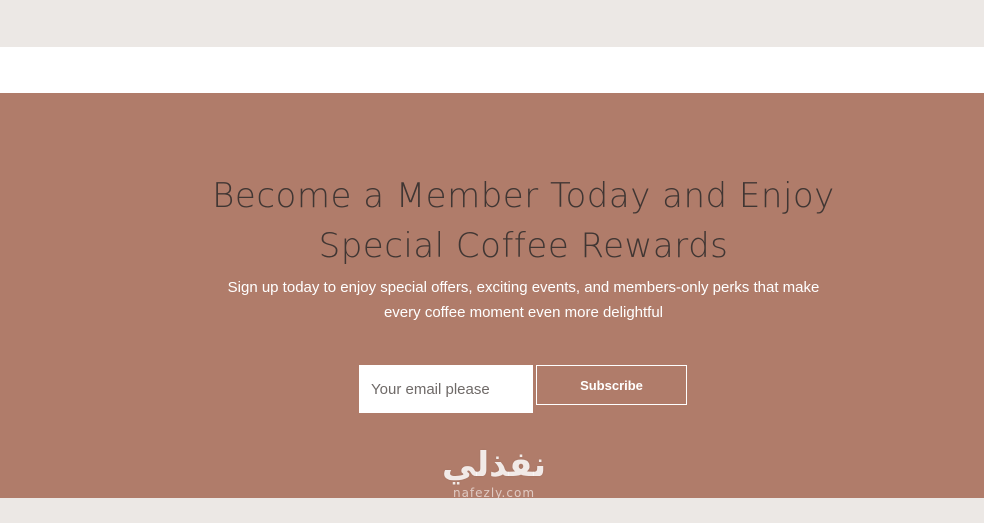 This screenshot has height=523, width=984. I want to click on bottom-band, so click(492, 510).